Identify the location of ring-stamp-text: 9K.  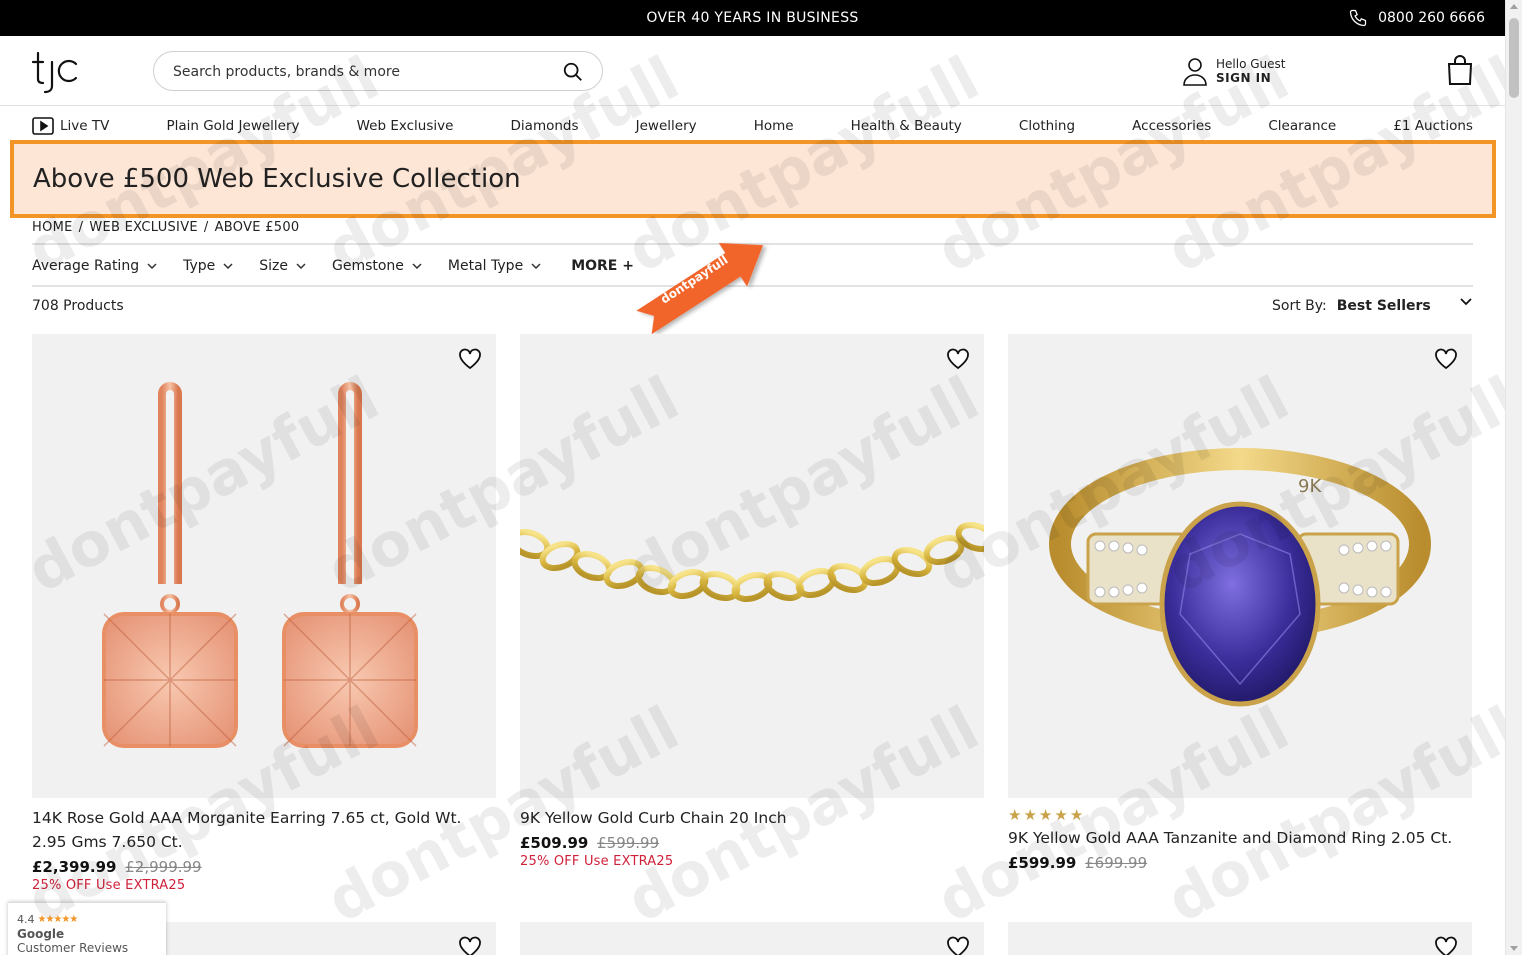
(1310, 486).